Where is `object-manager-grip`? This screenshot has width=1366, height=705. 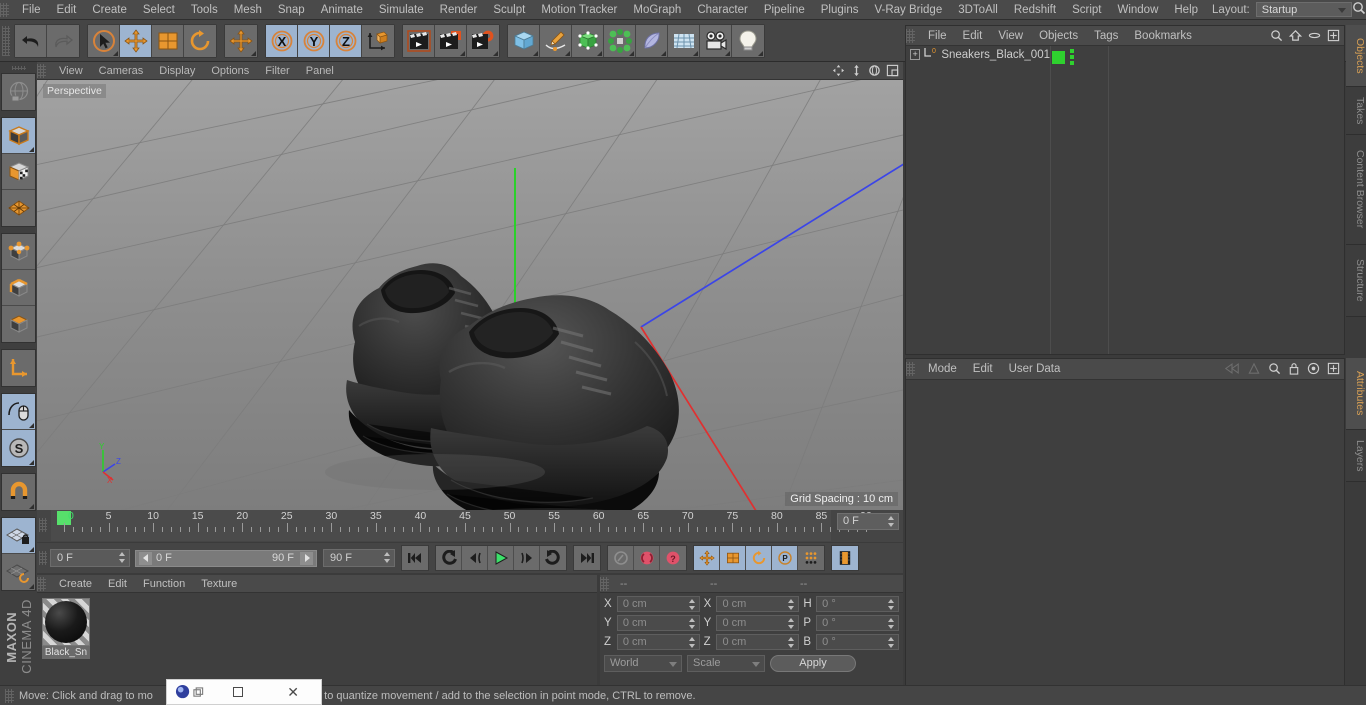
object-manager-grip is located at coordinates (910, 35).